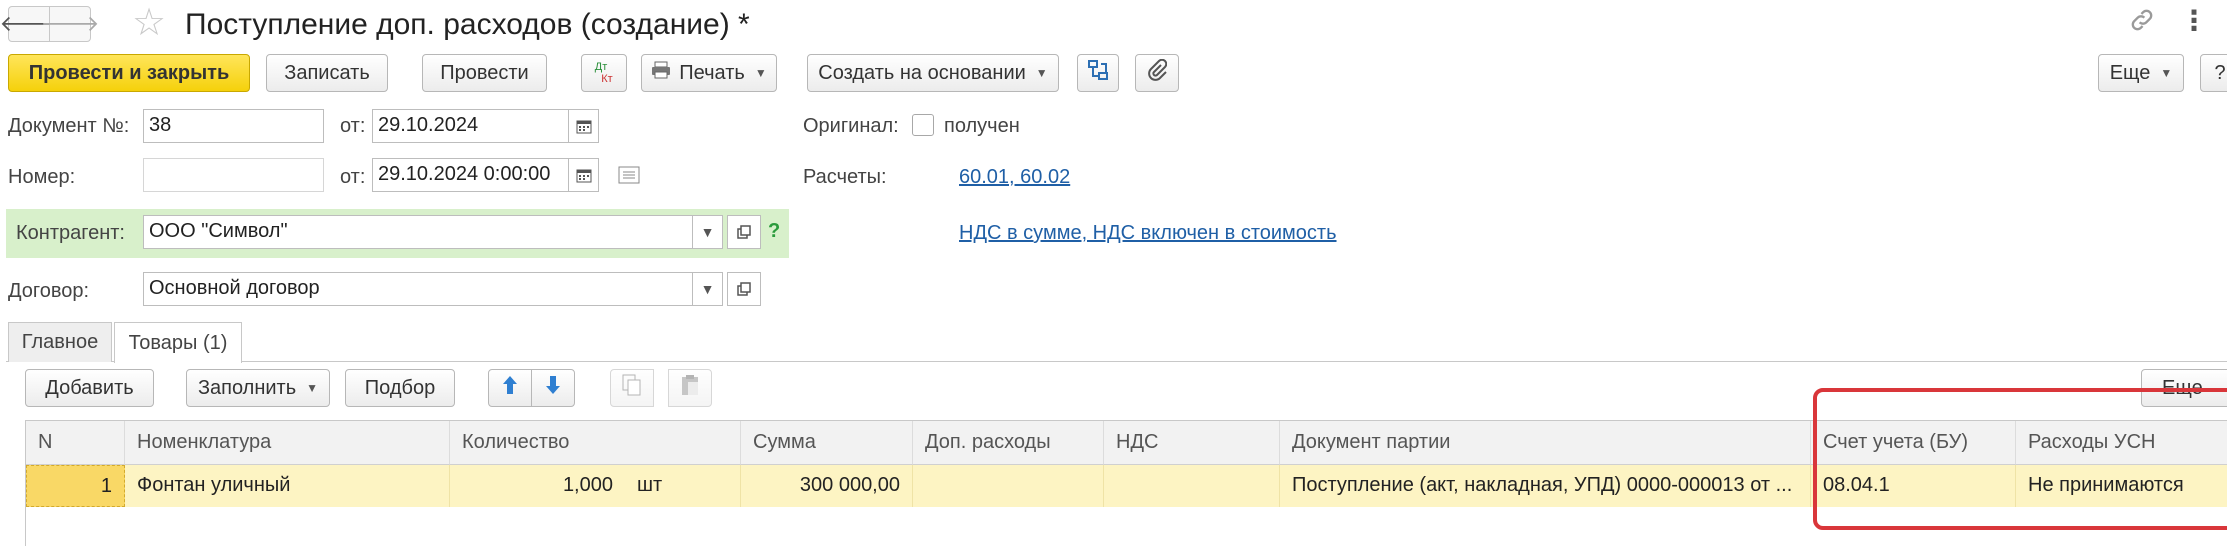 This screenshot has width=2227, height=546. I want to click on create-based-on-button: Создать на основании ▼, so click(933, 73).